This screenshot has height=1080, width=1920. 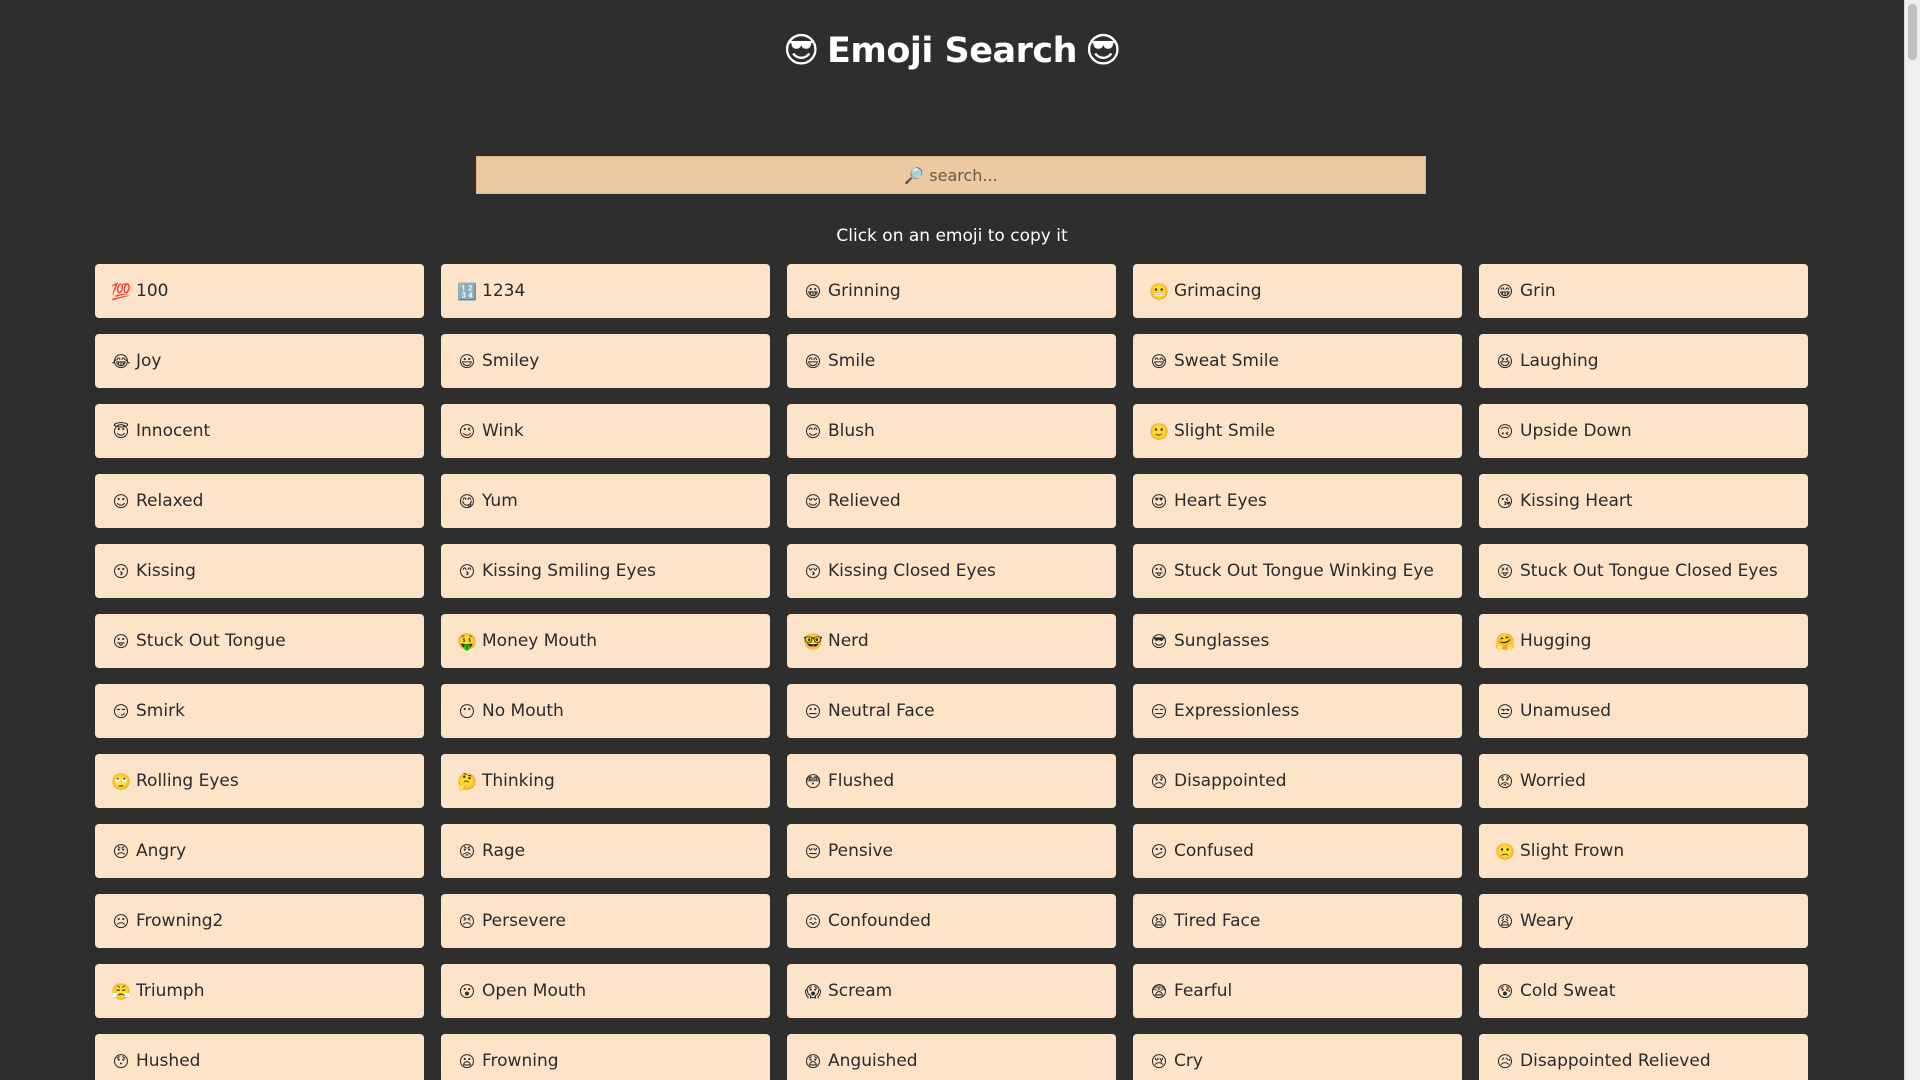 I want to click on emoji-icon: 🤔, so click(x=467, y=781).